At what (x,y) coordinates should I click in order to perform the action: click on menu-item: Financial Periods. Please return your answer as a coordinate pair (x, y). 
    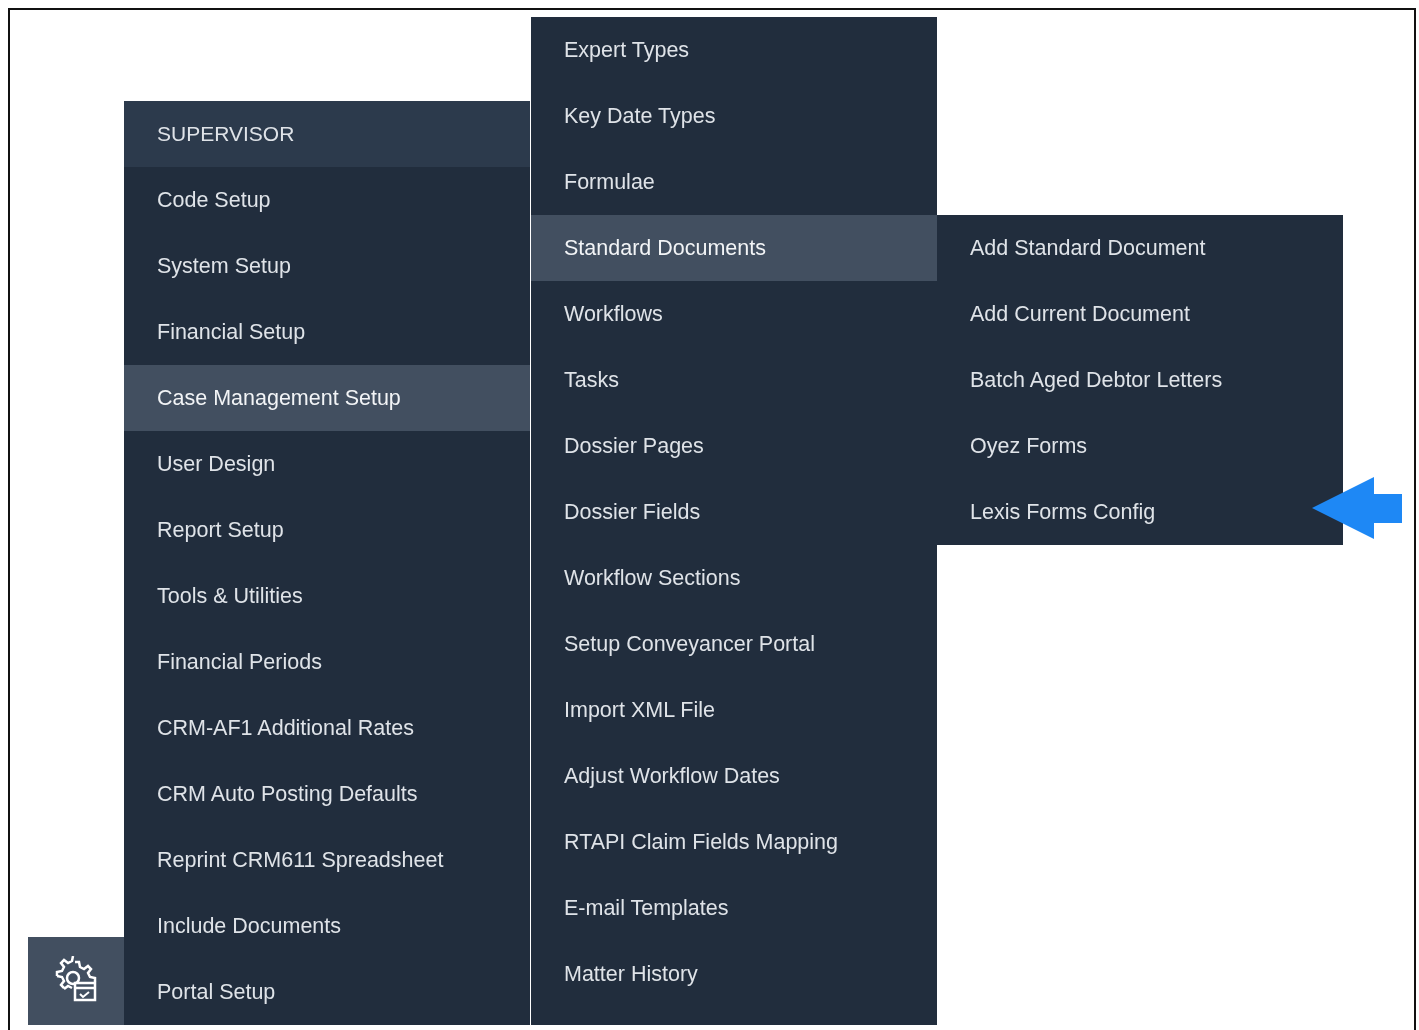
    Looking at the image, I should click on (327, 662).